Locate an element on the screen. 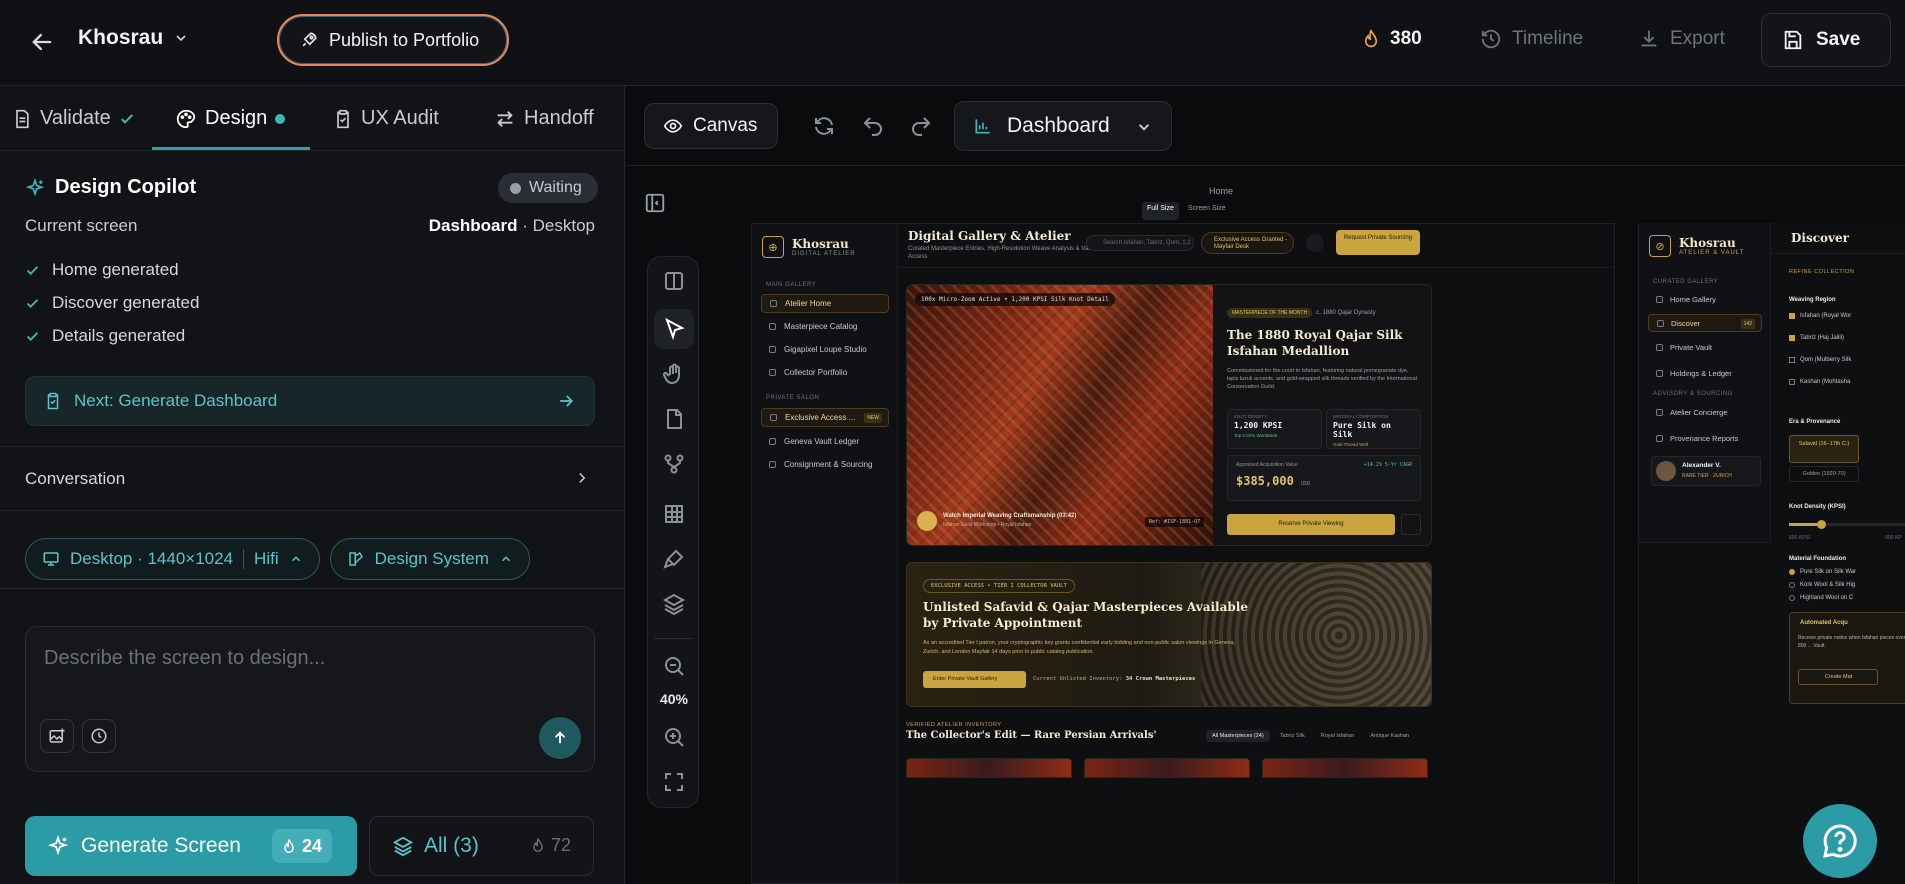 This screenshot has width=1905, height=884. timeline-button: Timeline is located at coordinates (1531, 39).